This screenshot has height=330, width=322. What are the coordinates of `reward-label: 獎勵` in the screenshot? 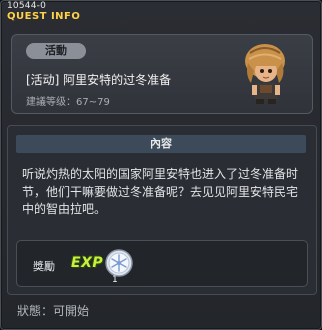 It's located at (44, 266).